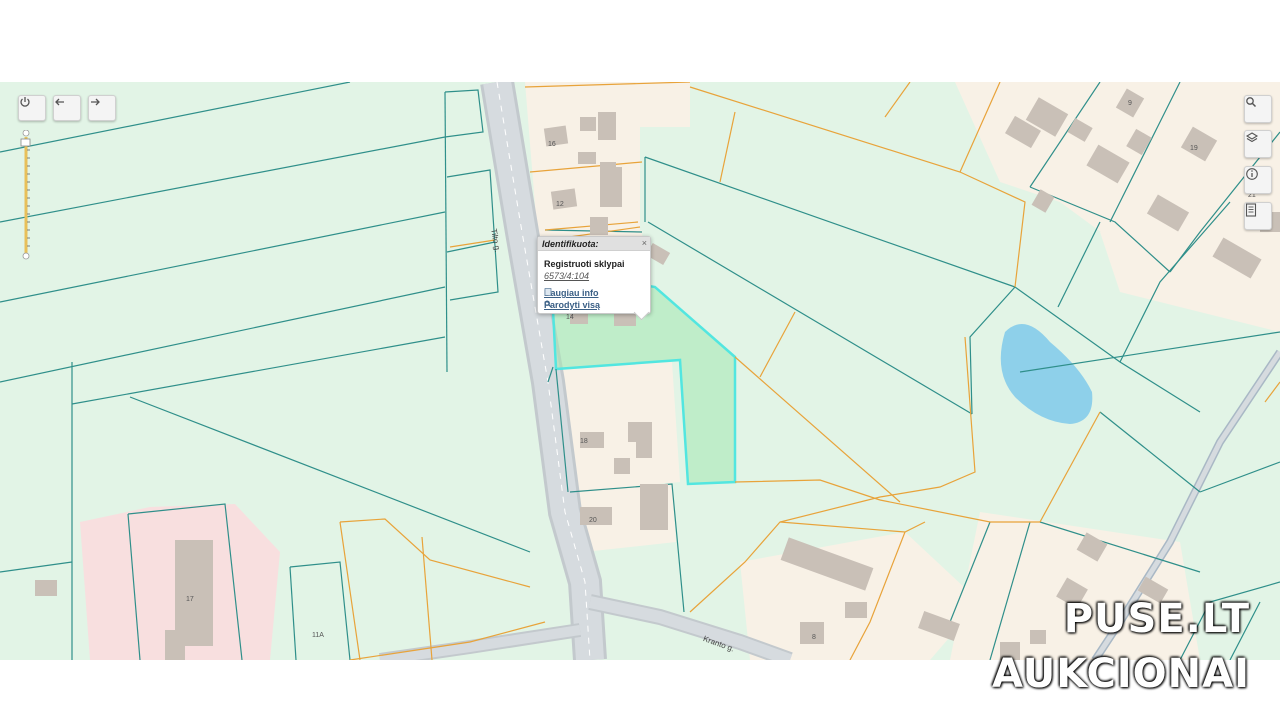 Image resolution: width=1280 pixels, height=720 pixels. I want to click on forward-button, so click(102, 108).